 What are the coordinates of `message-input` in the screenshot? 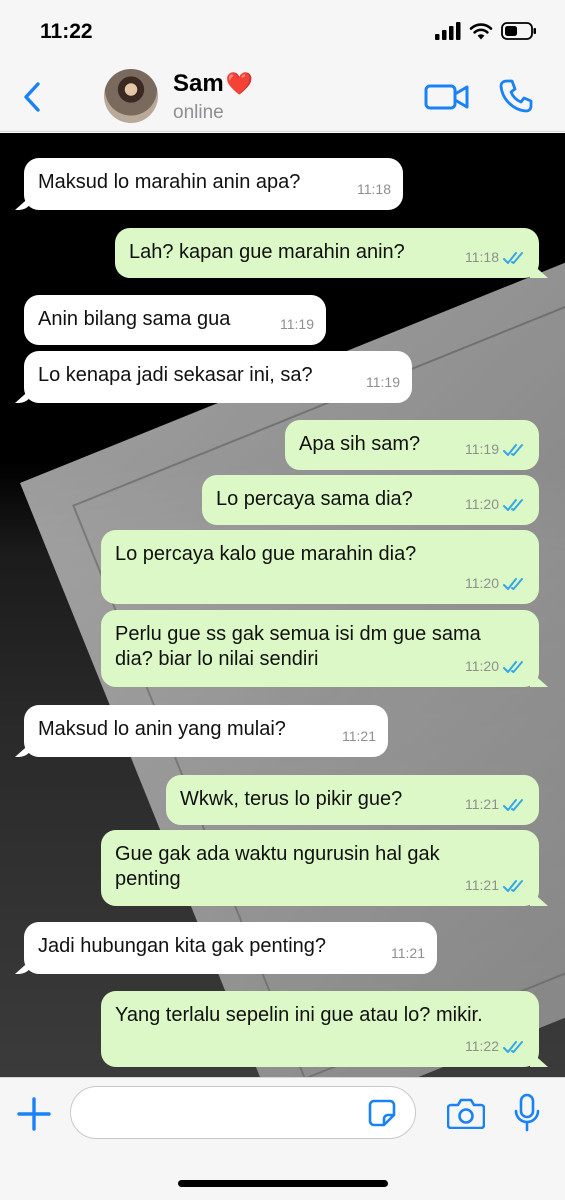 It's located at (243, 1112).